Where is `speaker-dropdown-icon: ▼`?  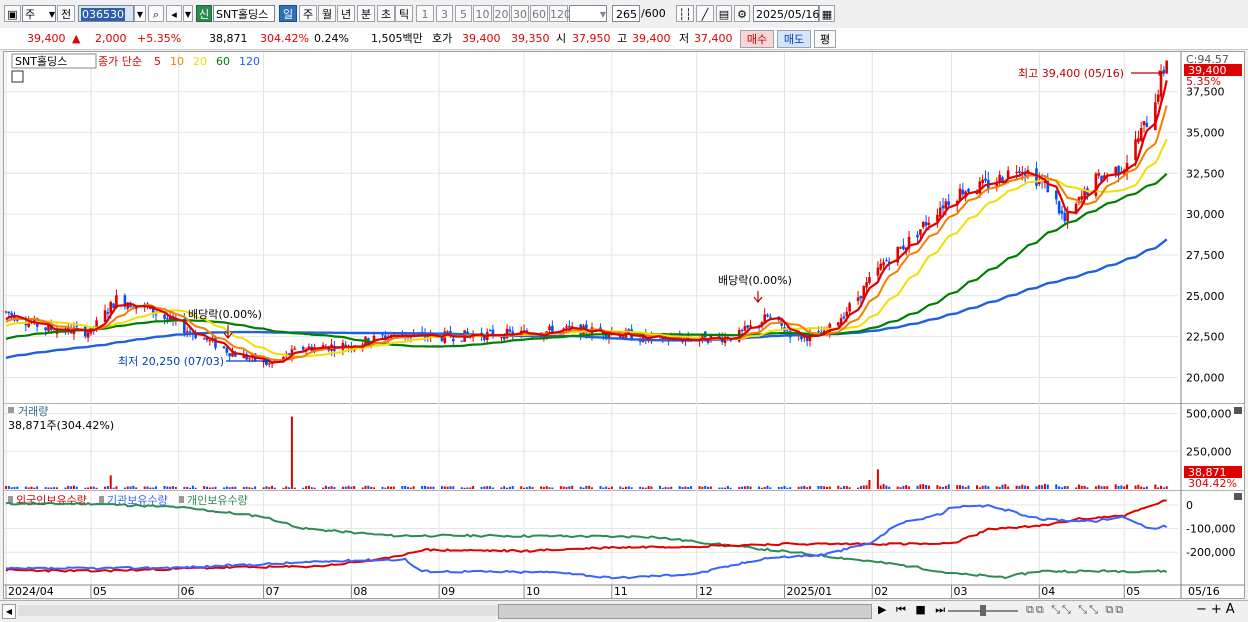
speaker-dropdown-icon: ▼ is located at coordinates (188, 13).